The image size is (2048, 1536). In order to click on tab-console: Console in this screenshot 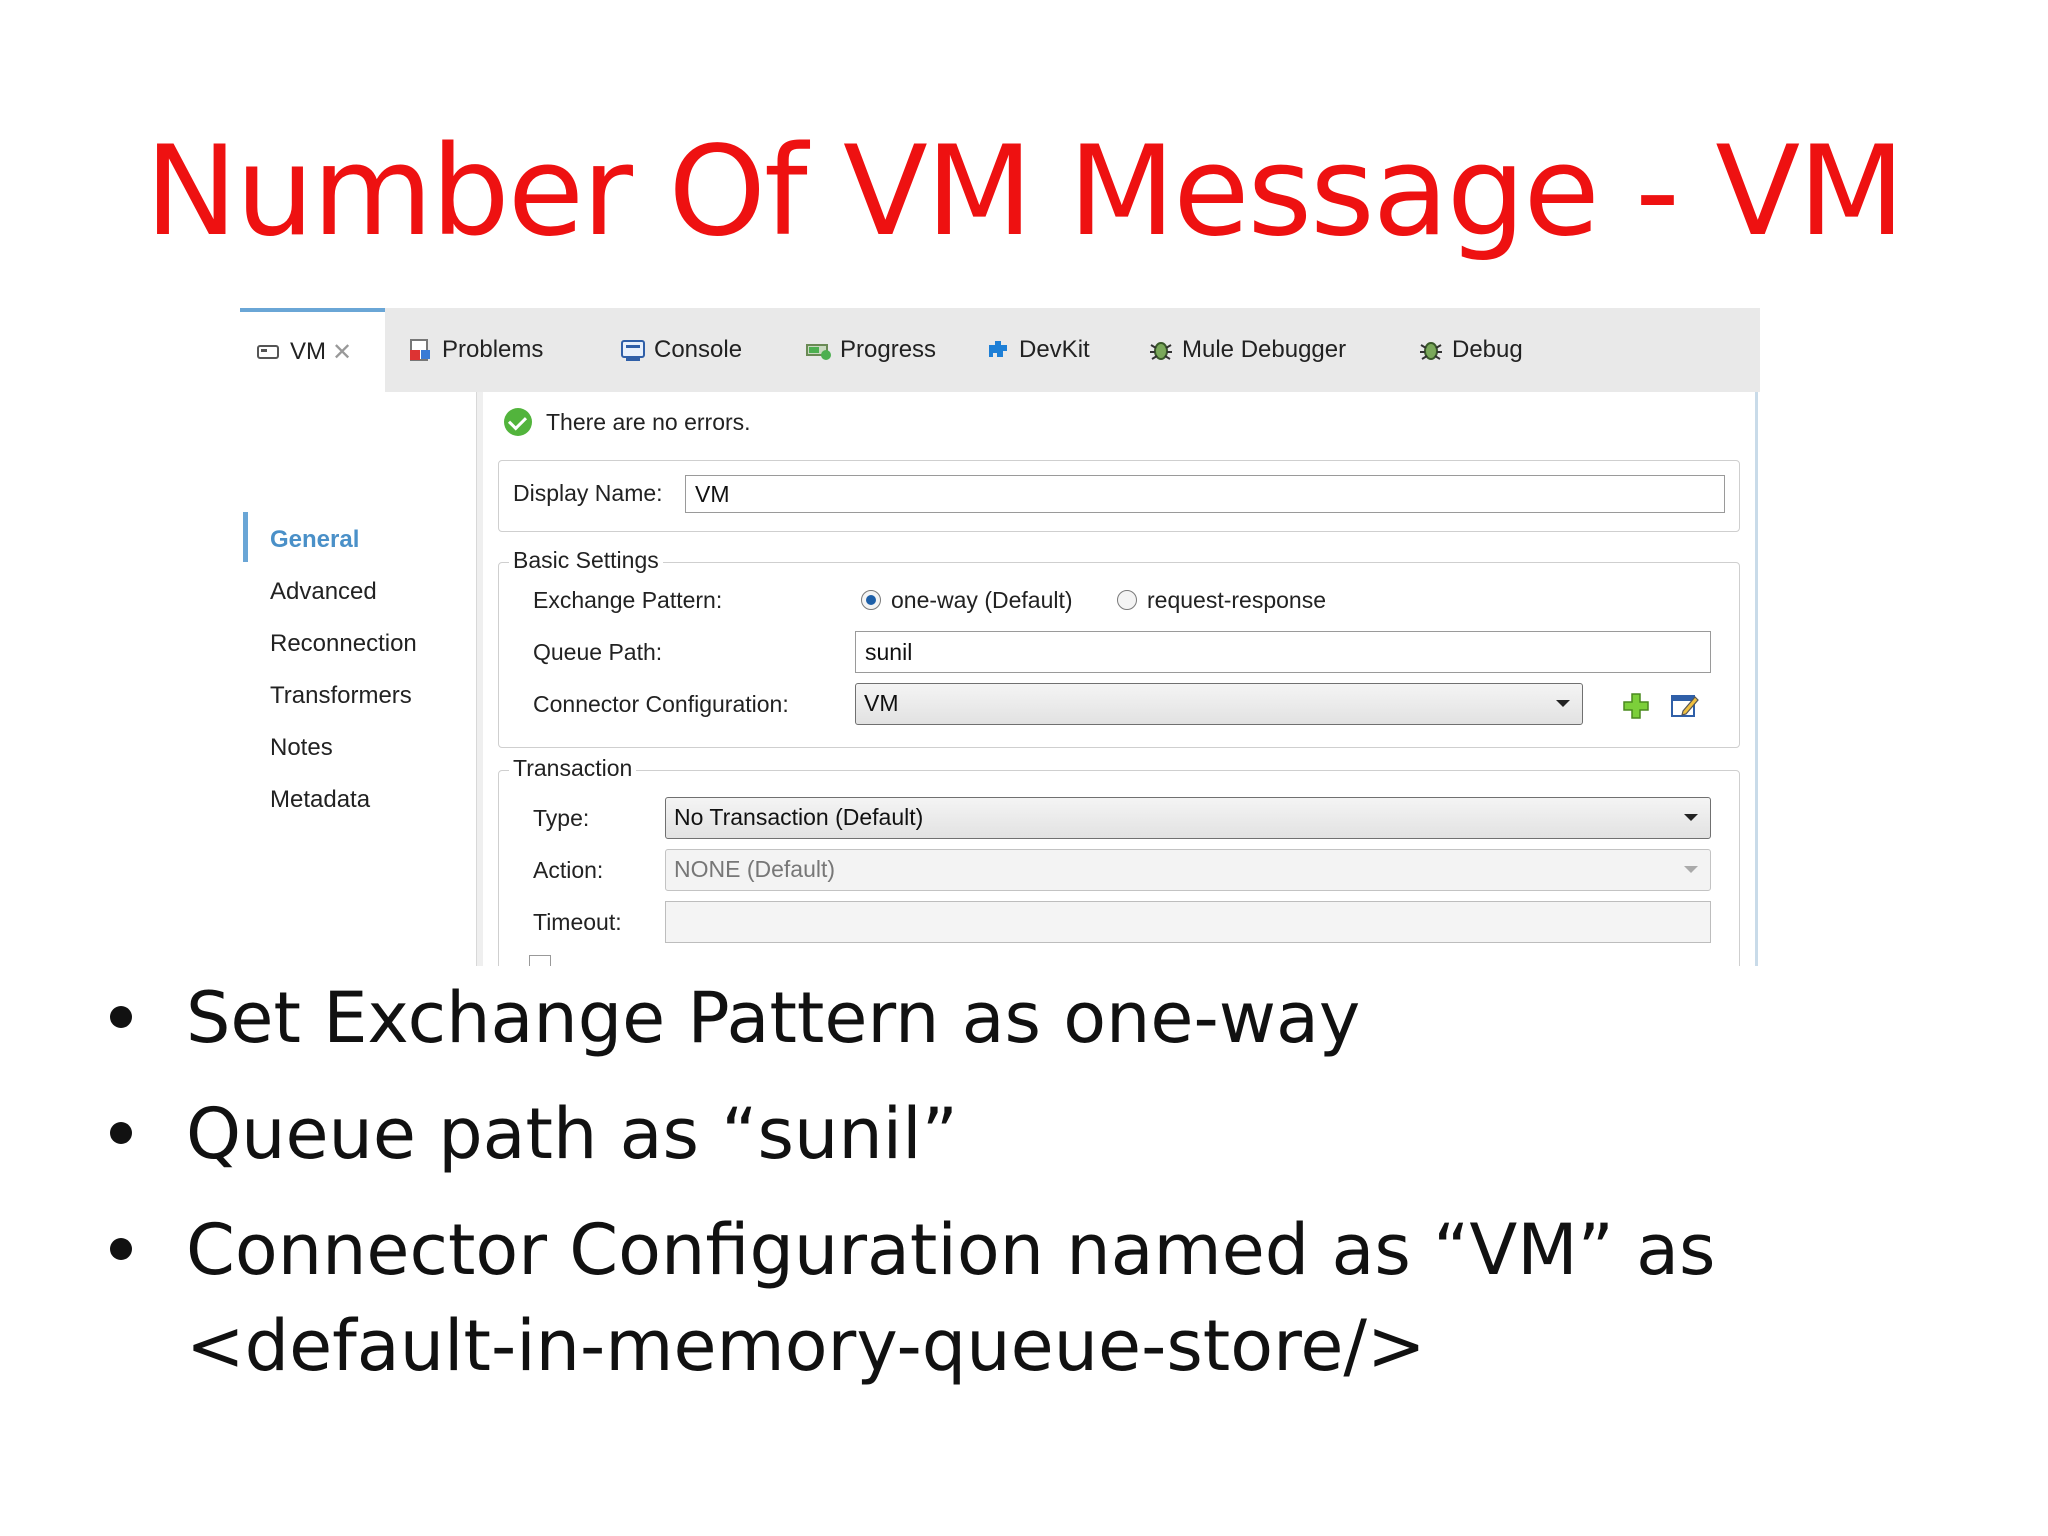, I will do `click(681, 350)`.